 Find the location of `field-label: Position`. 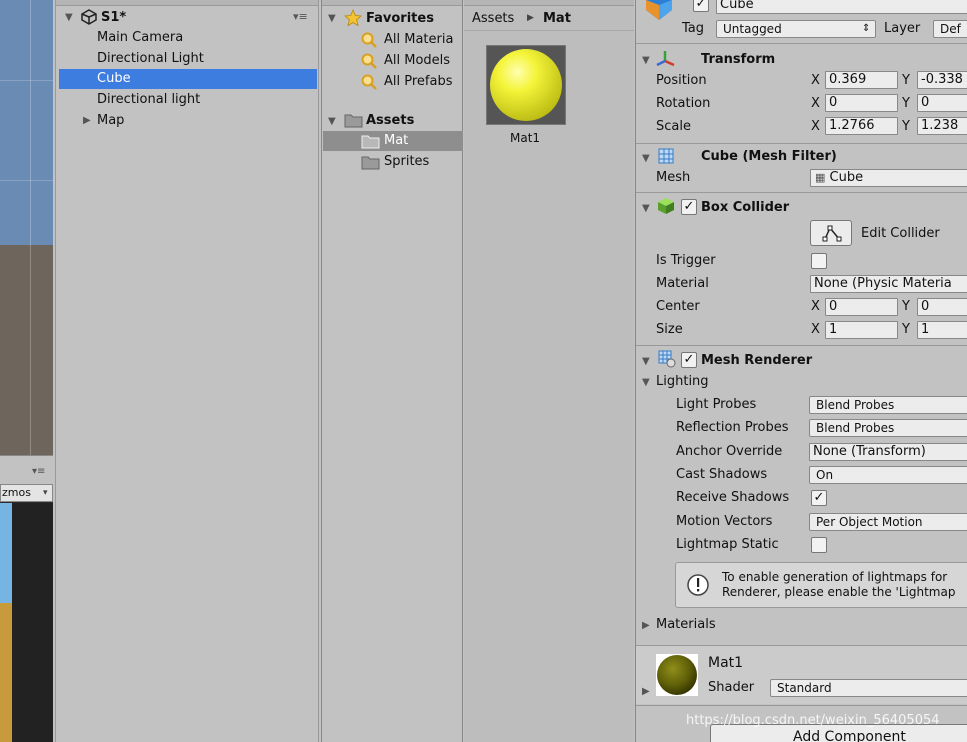

field-label: Position is located at coordinates (681, 80).